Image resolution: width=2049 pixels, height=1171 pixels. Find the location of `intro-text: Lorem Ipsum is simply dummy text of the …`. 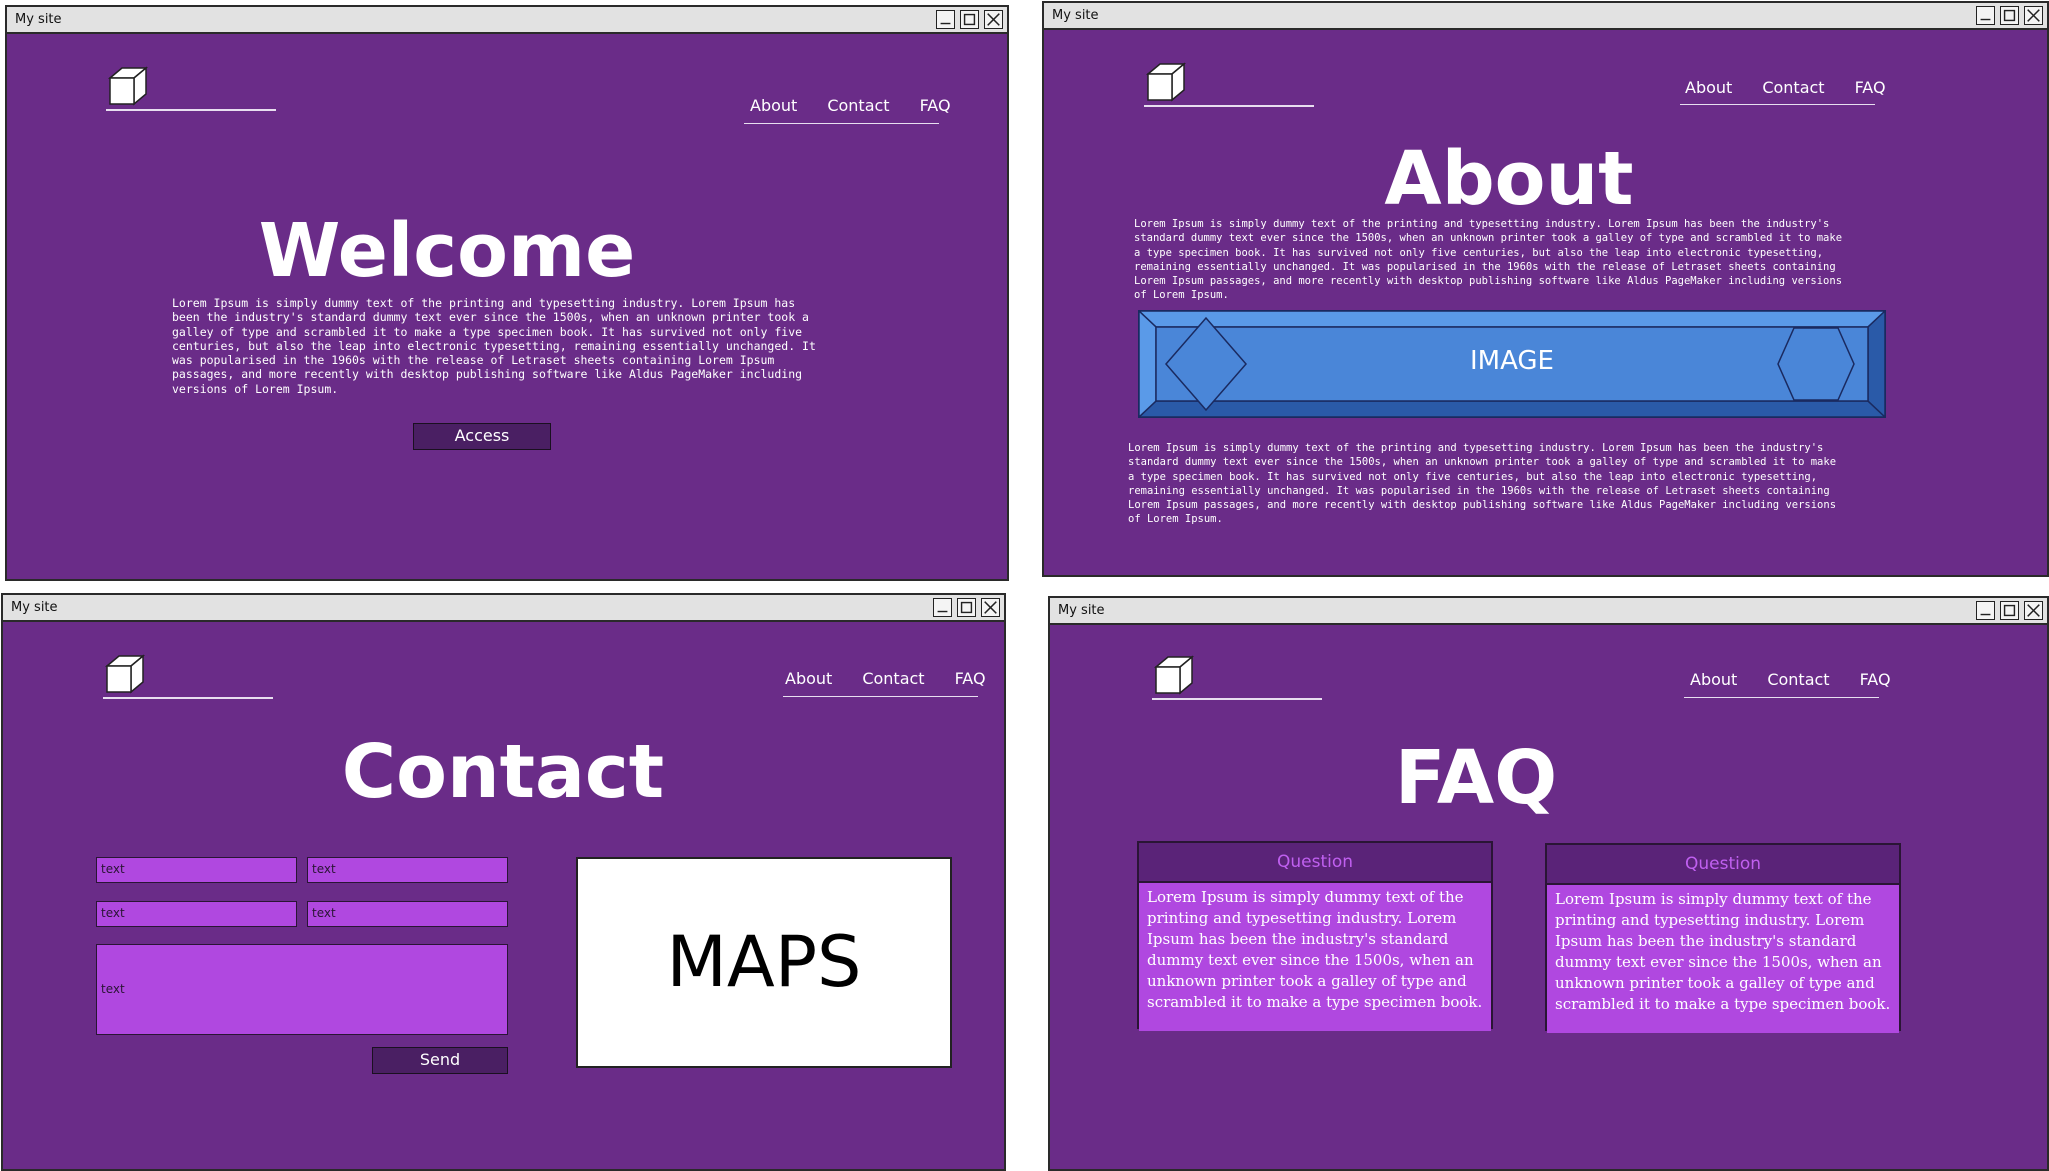

intro-text: Lorem Ipsum is simply dummy text of the … is located at coordinates (494, 346).